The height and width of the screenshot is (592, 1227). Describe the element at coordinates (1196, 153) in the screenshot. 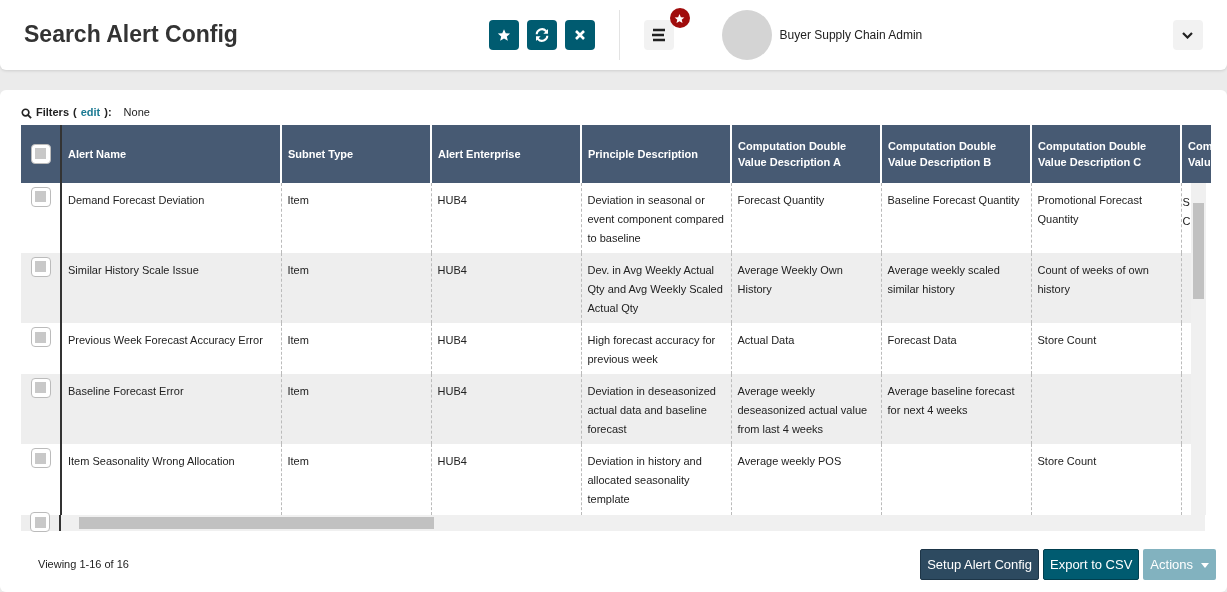

I see `column-header: Com Valu` at that location.